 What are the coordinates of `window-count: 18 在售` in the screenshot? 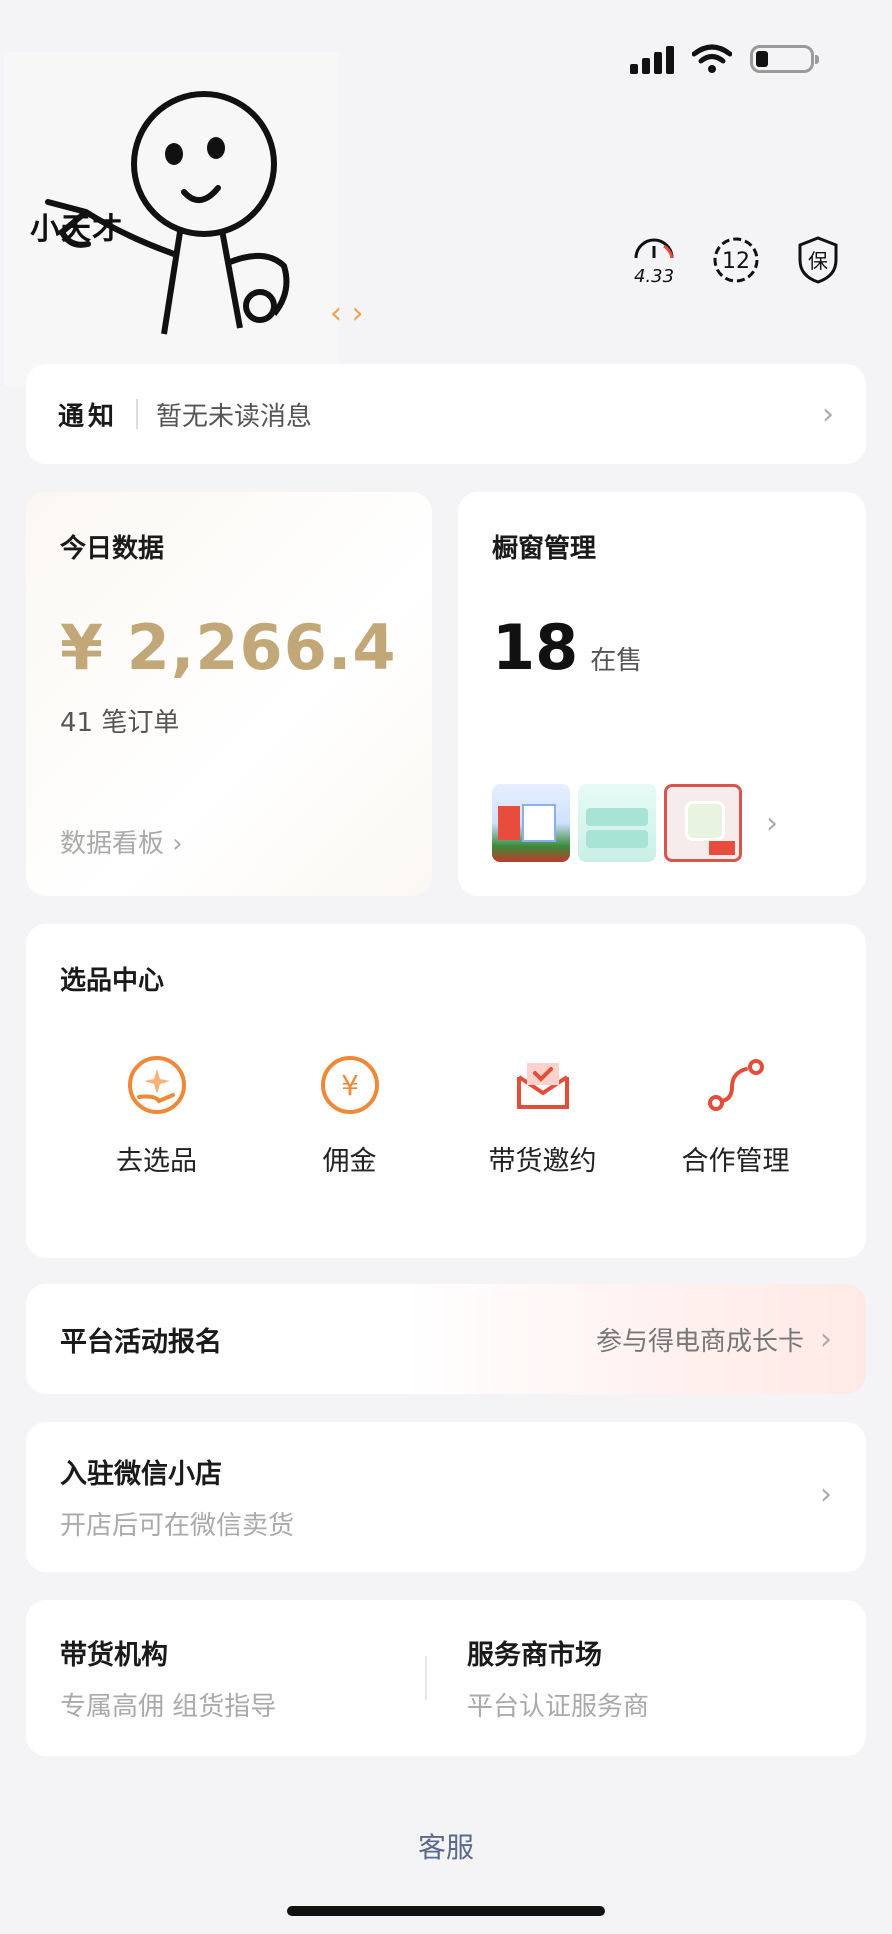 It's located at (662, 647).